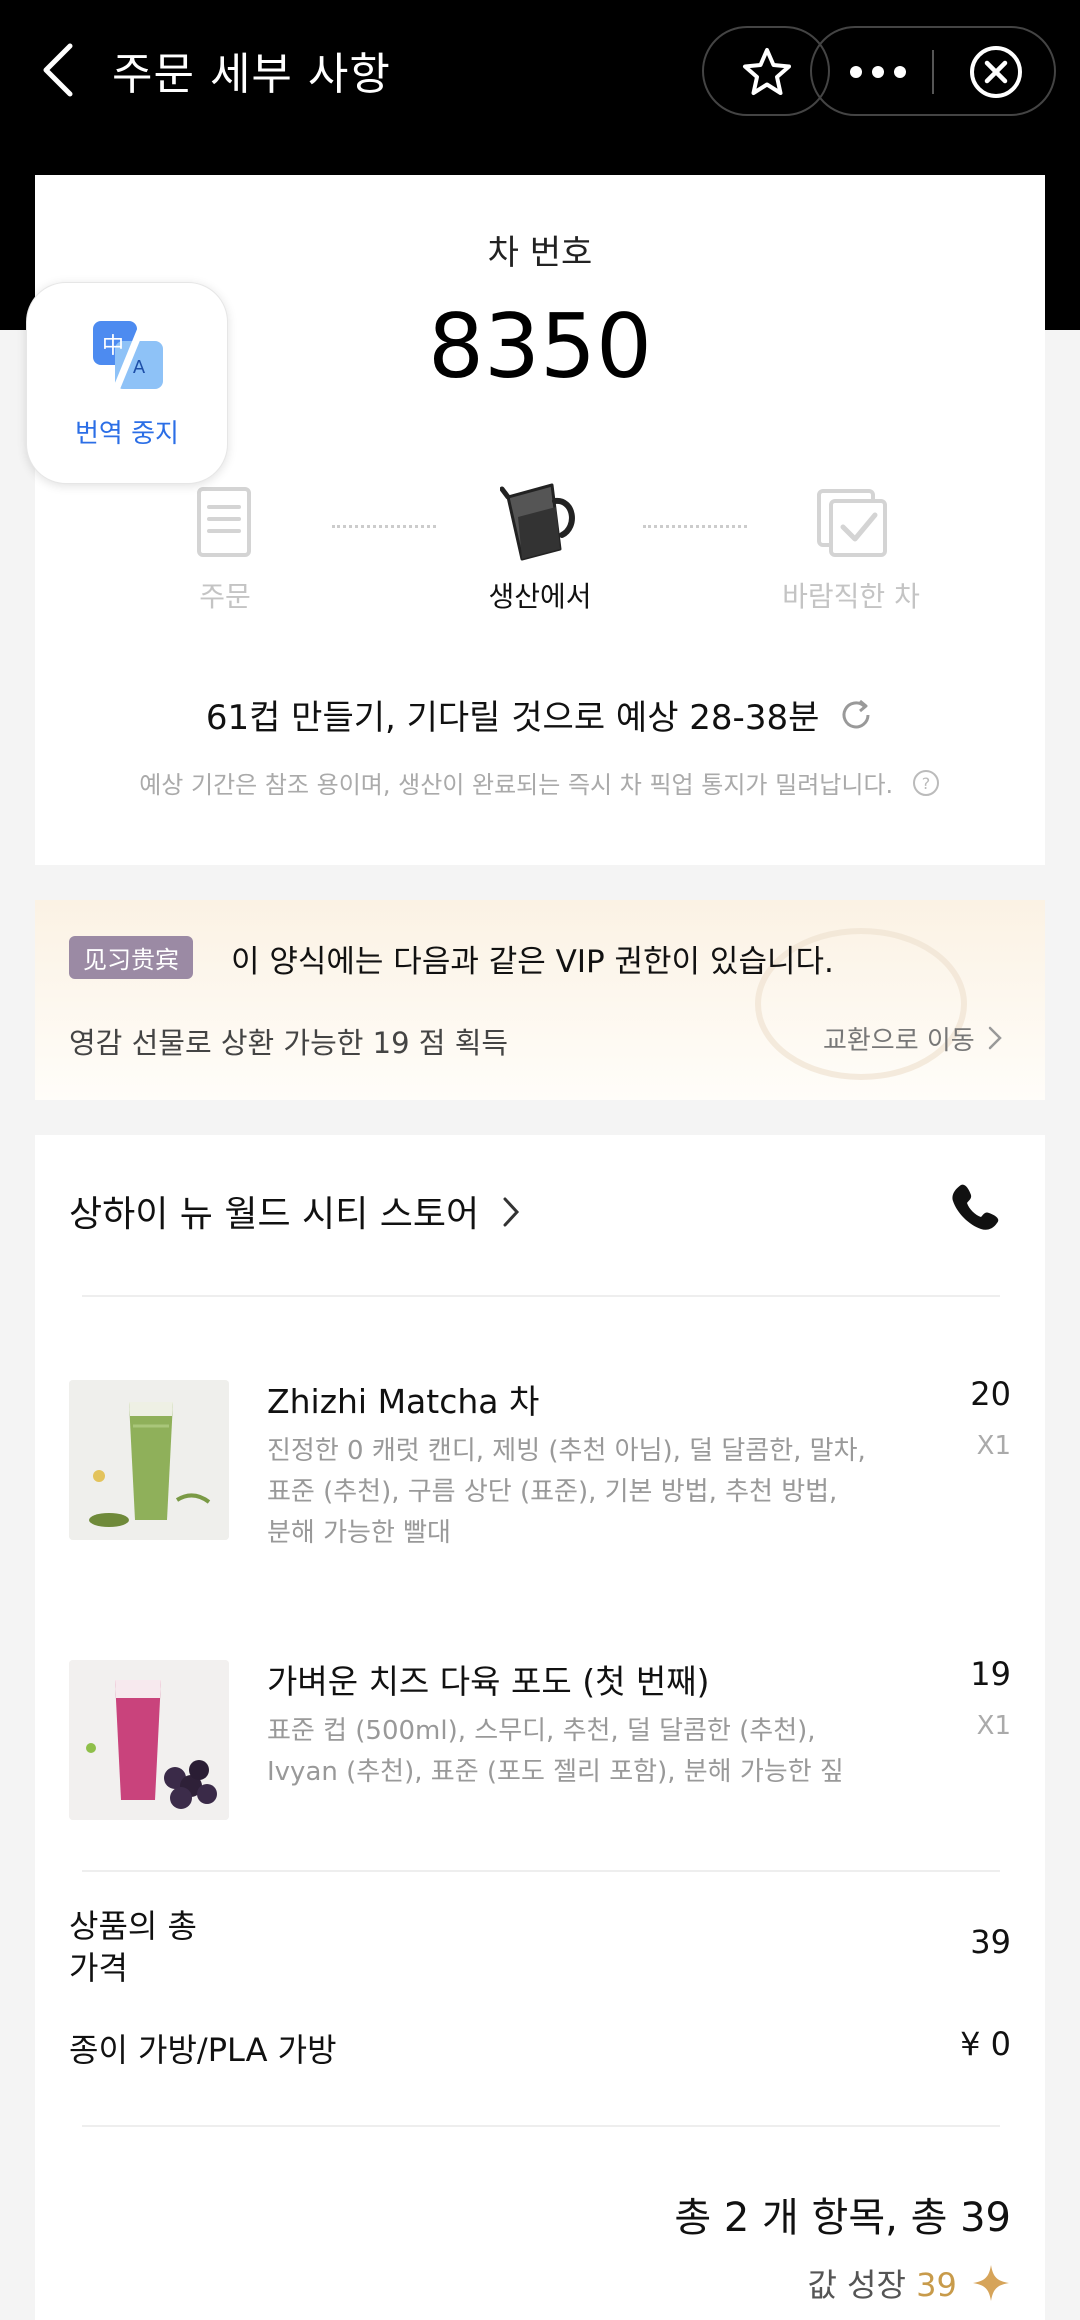 This screenshot has width=1080, height=2320. What do you see at coordinates (58, 70) in the screenshot?
I see `chevron-left-icon` at bounding box center [58, 70].